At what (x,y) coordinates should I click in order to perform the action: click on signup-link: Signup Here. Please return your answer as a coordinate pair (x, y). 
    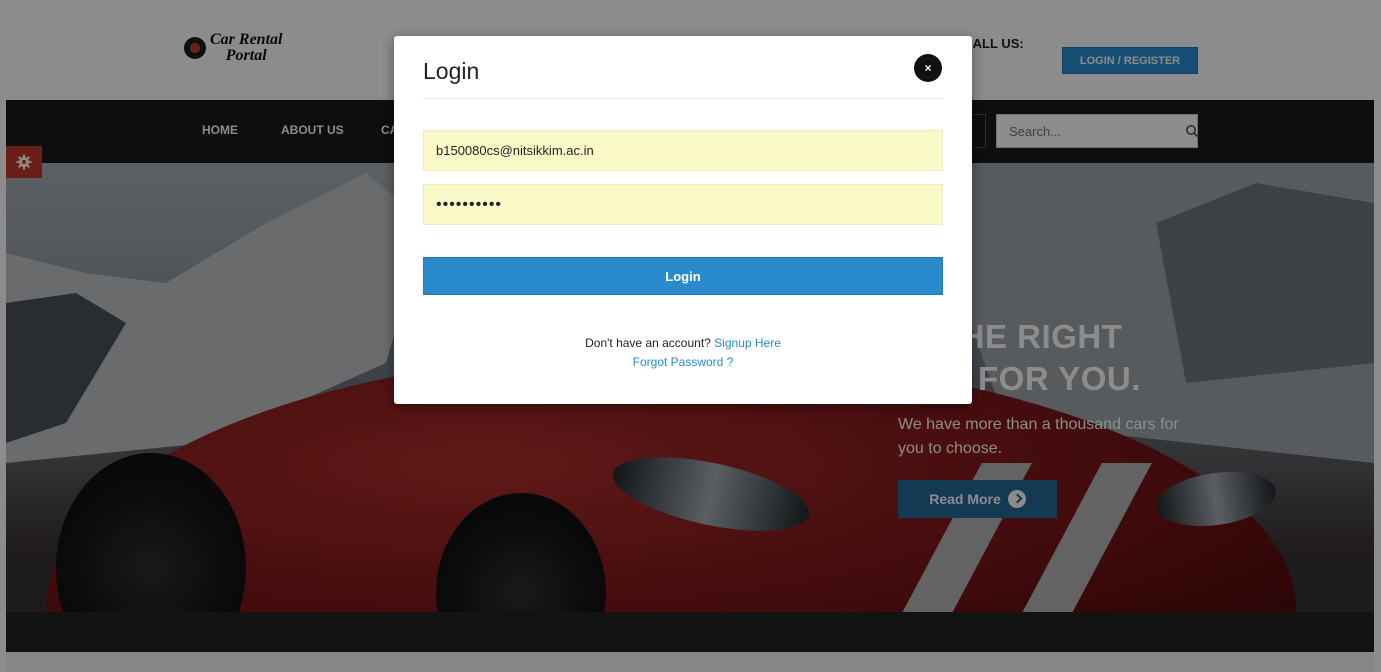
    Looking at the image, I should click on (747, 343).